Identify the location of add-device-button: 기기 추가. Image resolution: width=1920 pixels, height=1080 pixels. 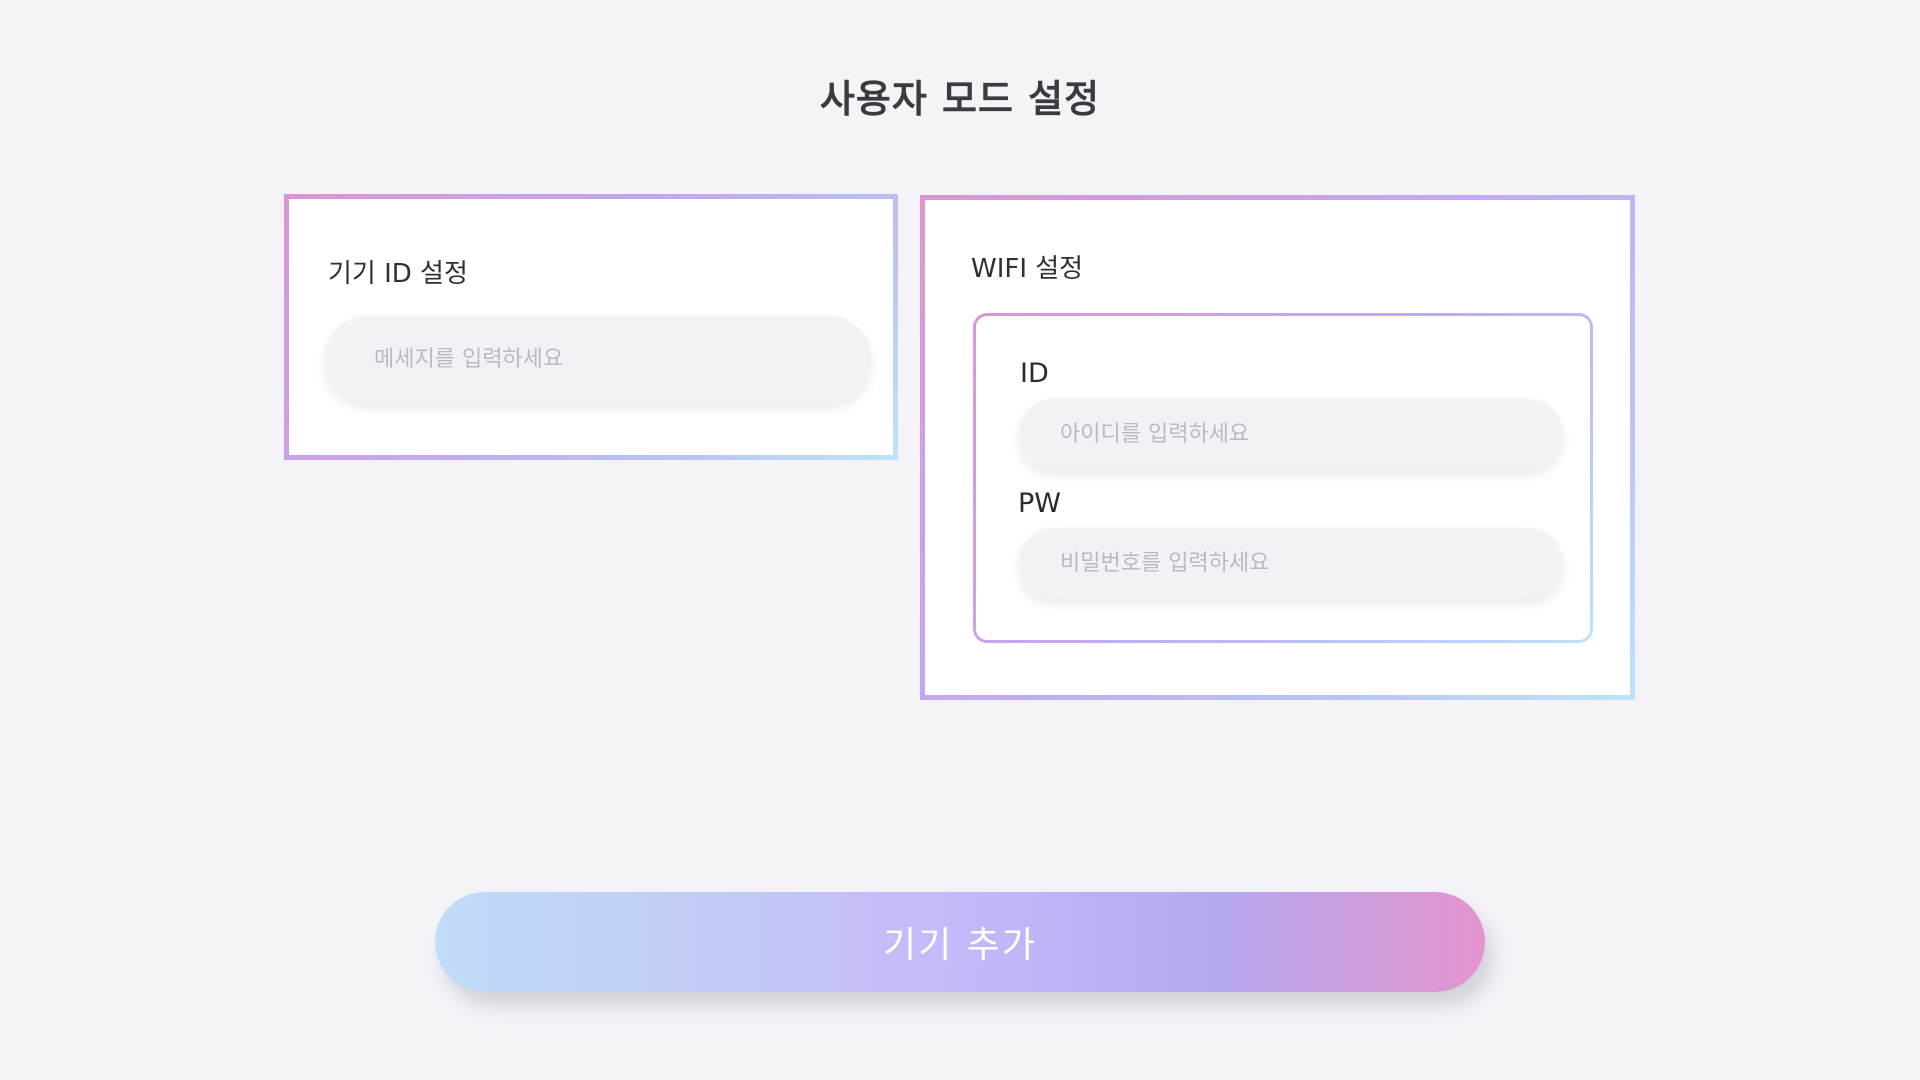
(960, 942).